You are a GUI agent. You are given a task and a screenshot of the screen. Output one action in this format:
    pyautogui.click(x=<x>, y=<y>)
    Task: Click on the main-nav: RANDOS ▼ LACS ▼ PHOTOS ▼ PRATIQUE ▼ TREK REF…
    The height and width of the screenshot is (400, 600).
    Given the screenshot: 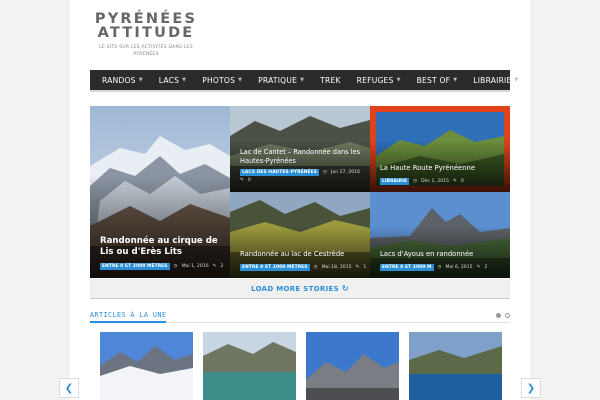 What is the action you would take?
    pyautogui.click(x=304, y=81)
    